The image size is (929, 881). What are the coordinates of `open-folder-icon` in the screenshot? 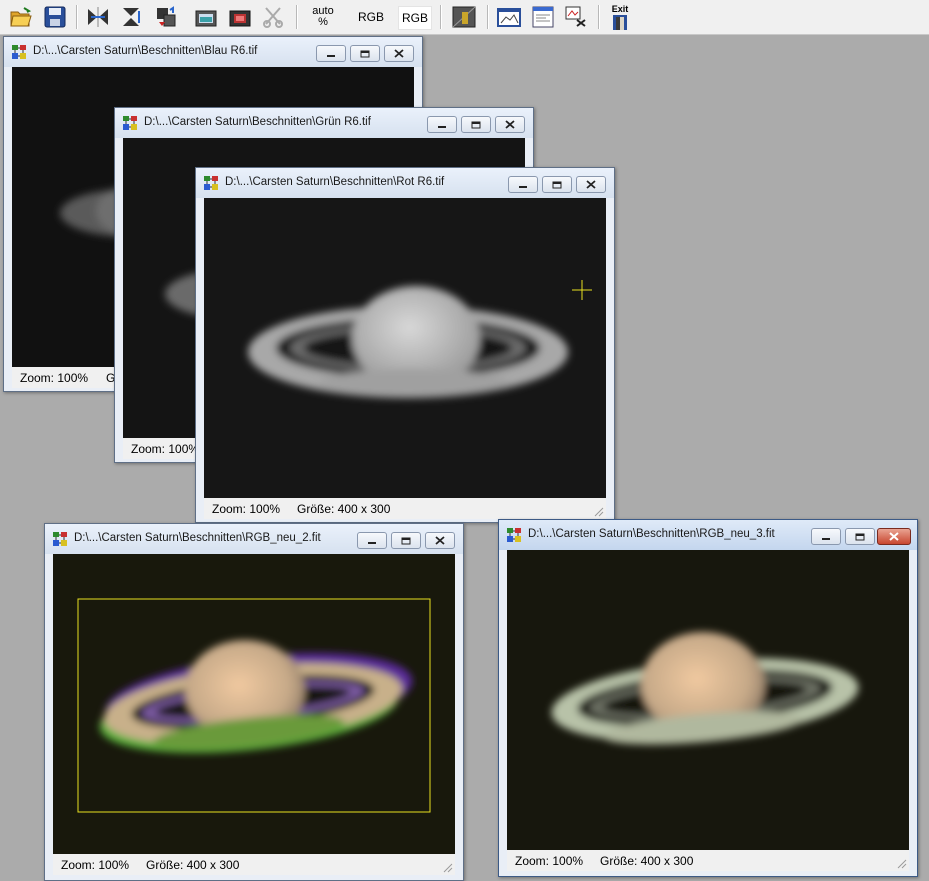 It's located at (21, 17).